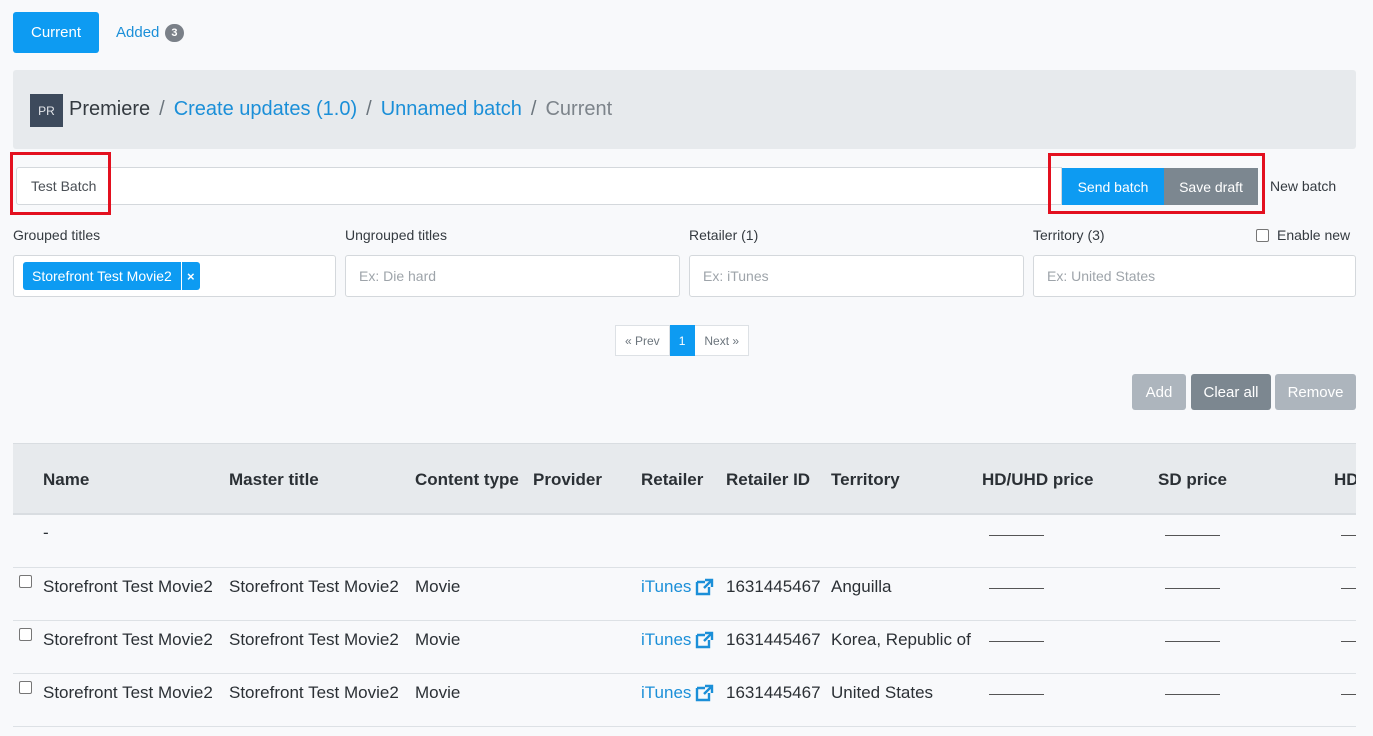 The image size is (1373, 736). What do you see at coordinates (174, 32) in the screenshot?
I see `added-count-badge: 3` at bounding box center [174, 32].